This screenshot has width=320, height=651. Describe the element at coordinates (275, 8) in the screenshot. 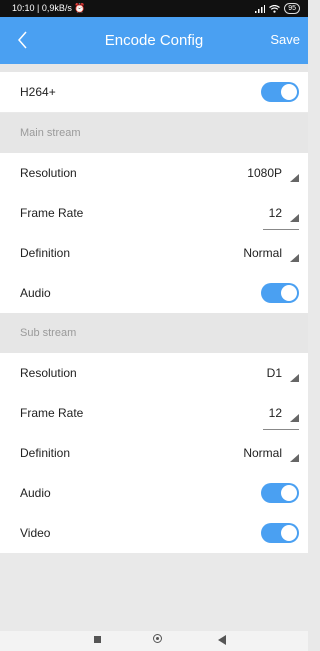

I see `wifi-icon` at that location.